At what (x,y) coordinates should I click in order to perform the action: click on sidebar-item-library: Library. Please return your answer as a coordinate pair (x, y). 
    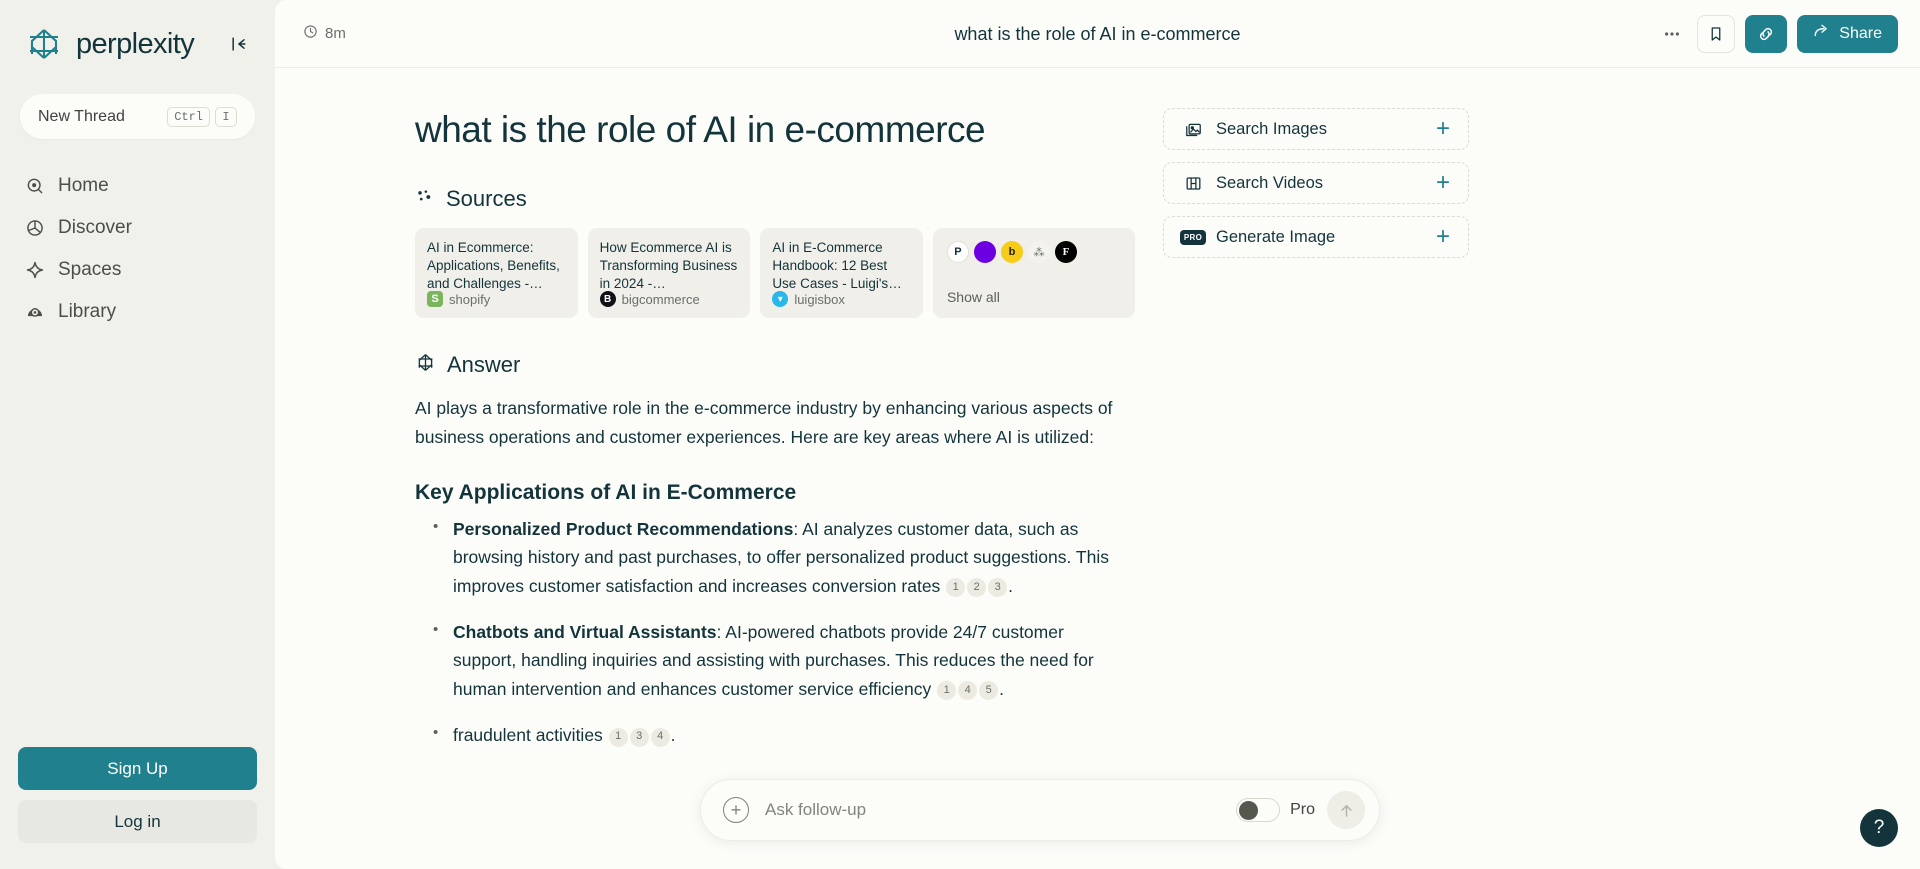
    Looking at the image, I should click on (137, 312).